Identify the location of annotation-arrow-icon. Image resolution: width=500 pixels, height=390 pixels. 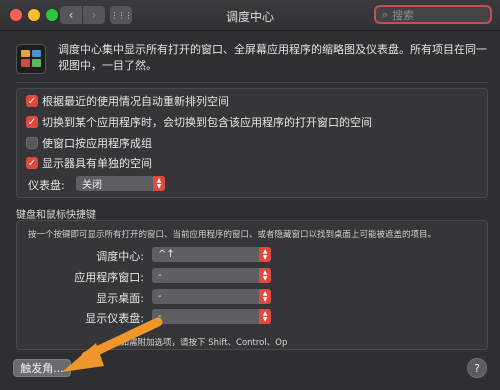
(112, 344).